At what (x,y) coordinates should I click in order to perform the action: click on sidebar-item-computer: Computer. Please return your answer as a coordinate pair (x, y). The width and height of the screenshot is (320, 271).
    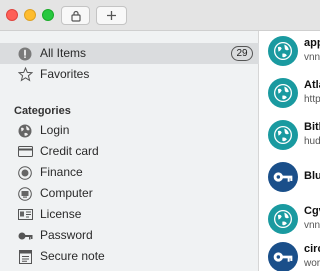
    Looking at the image, I should click on (129, 193).